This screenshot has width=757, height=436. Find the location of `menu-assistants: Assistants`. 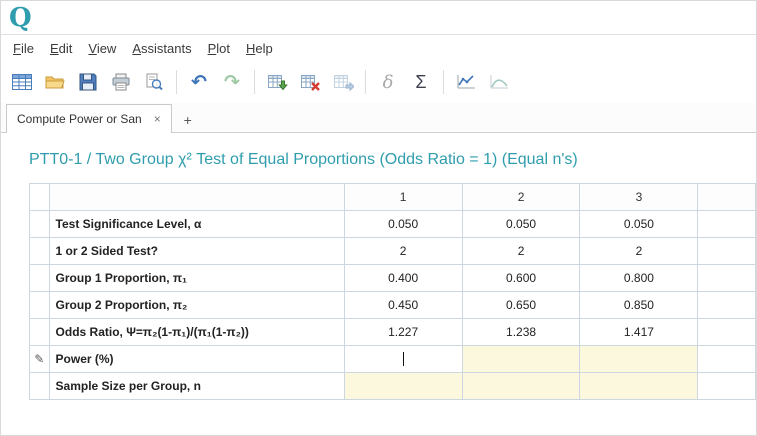

menu-assistants: Assistants is located at coordinates (161, 48).